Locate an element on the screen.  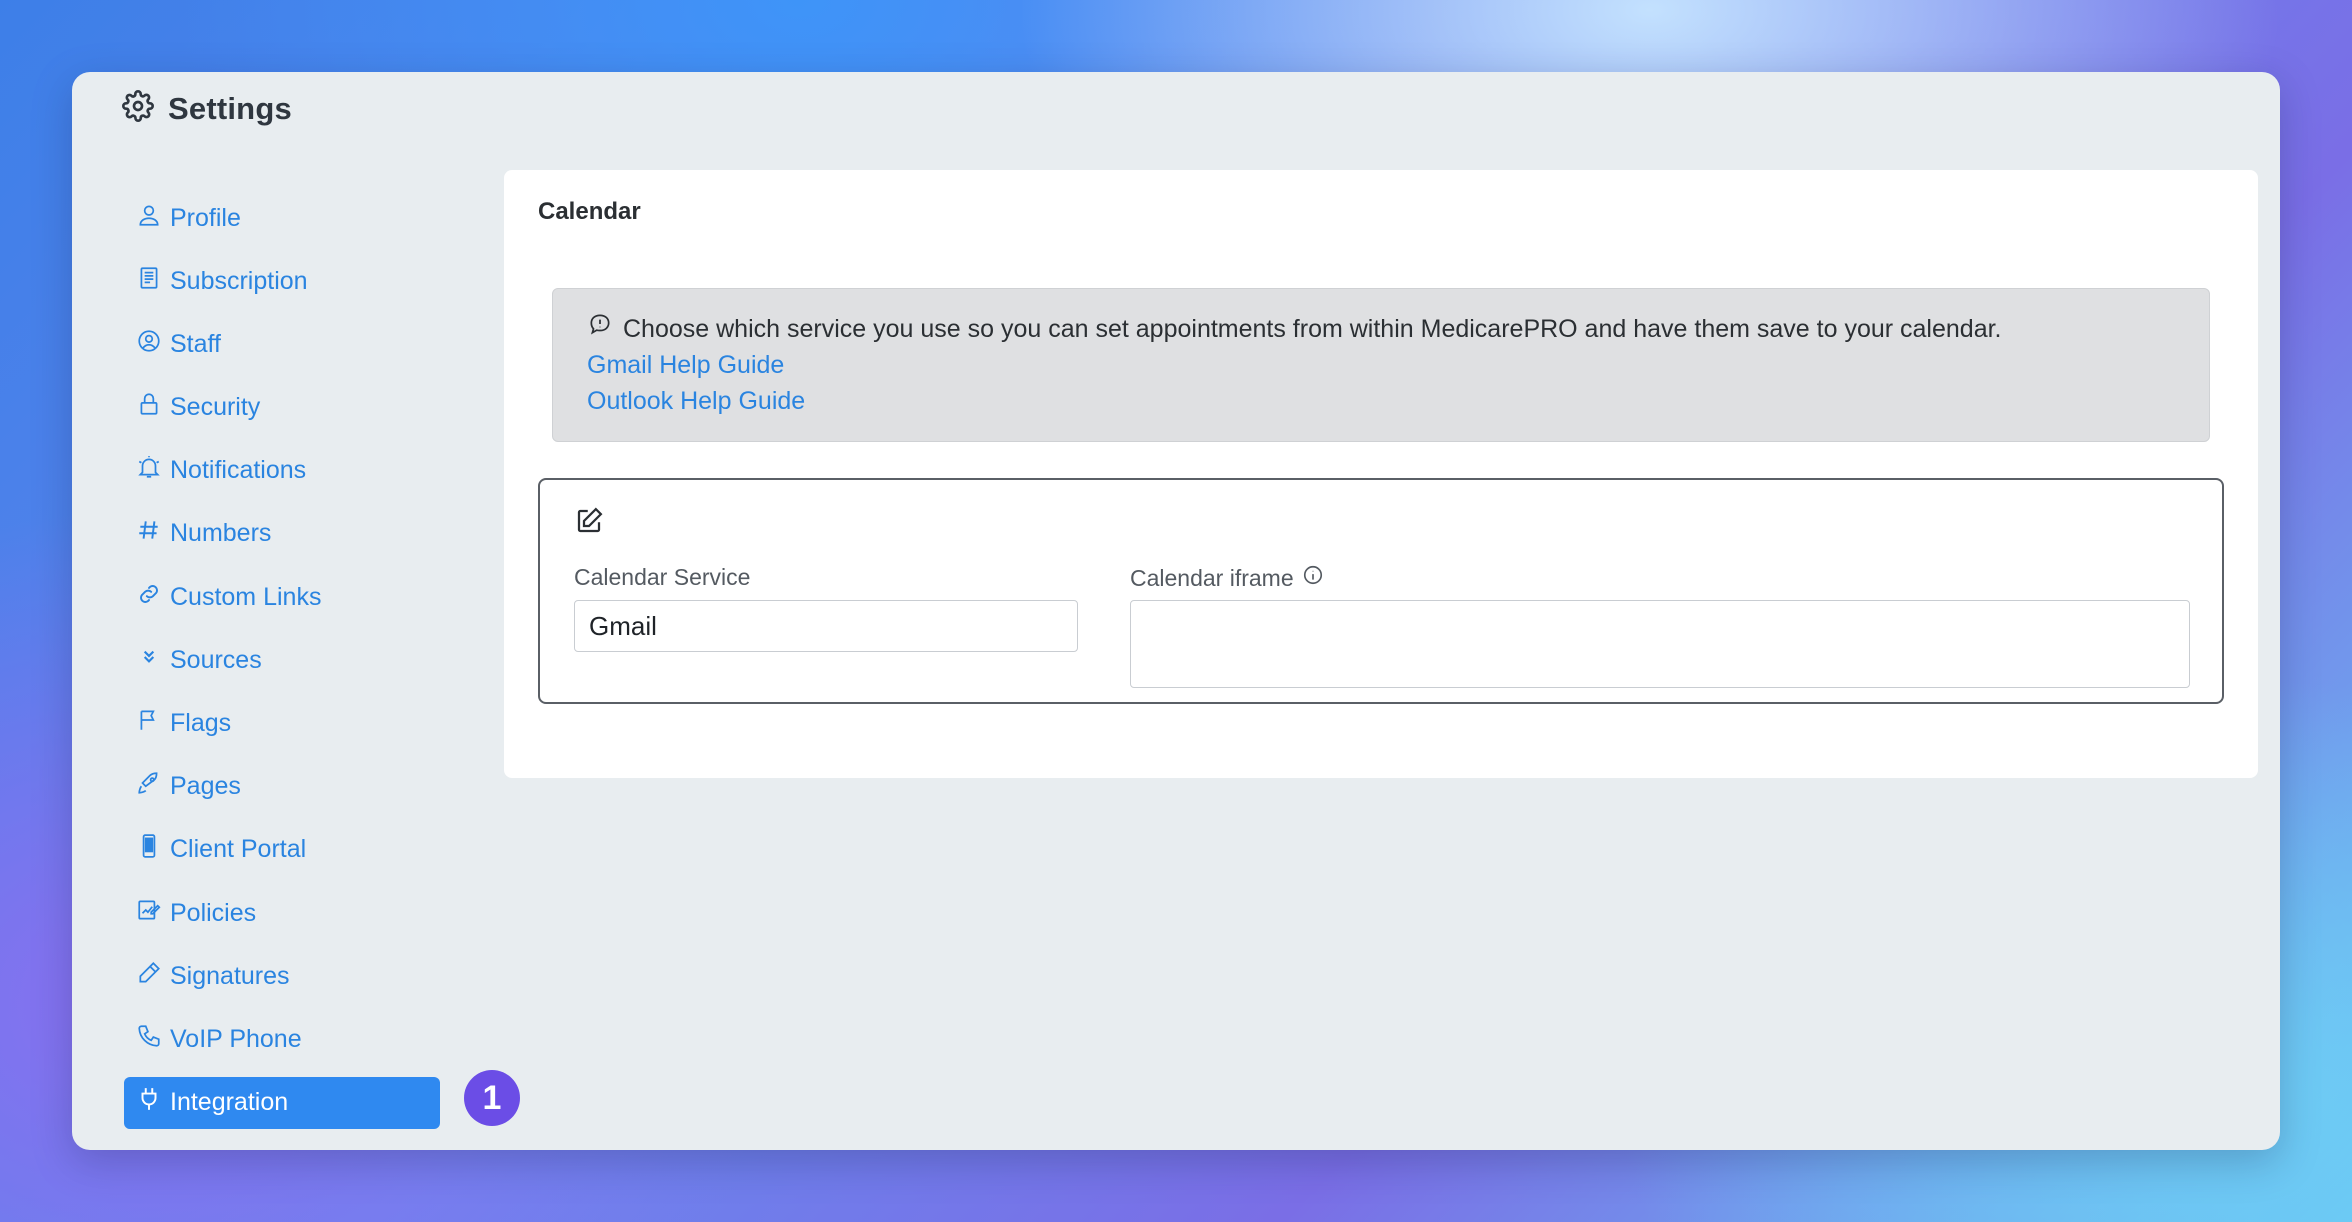
hash-icon is located at coordinates (149, 533).